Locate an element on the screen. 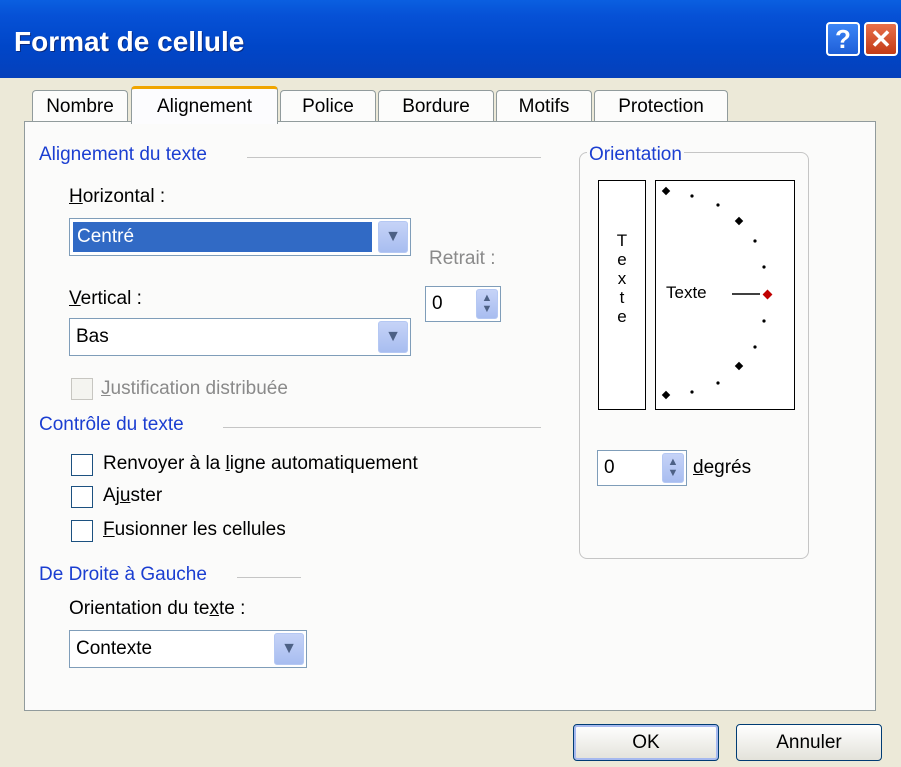 Image resolution: width=901 pixels, height=767 pixels. indent-label: Retrait : is located at coordinates (462, 258).